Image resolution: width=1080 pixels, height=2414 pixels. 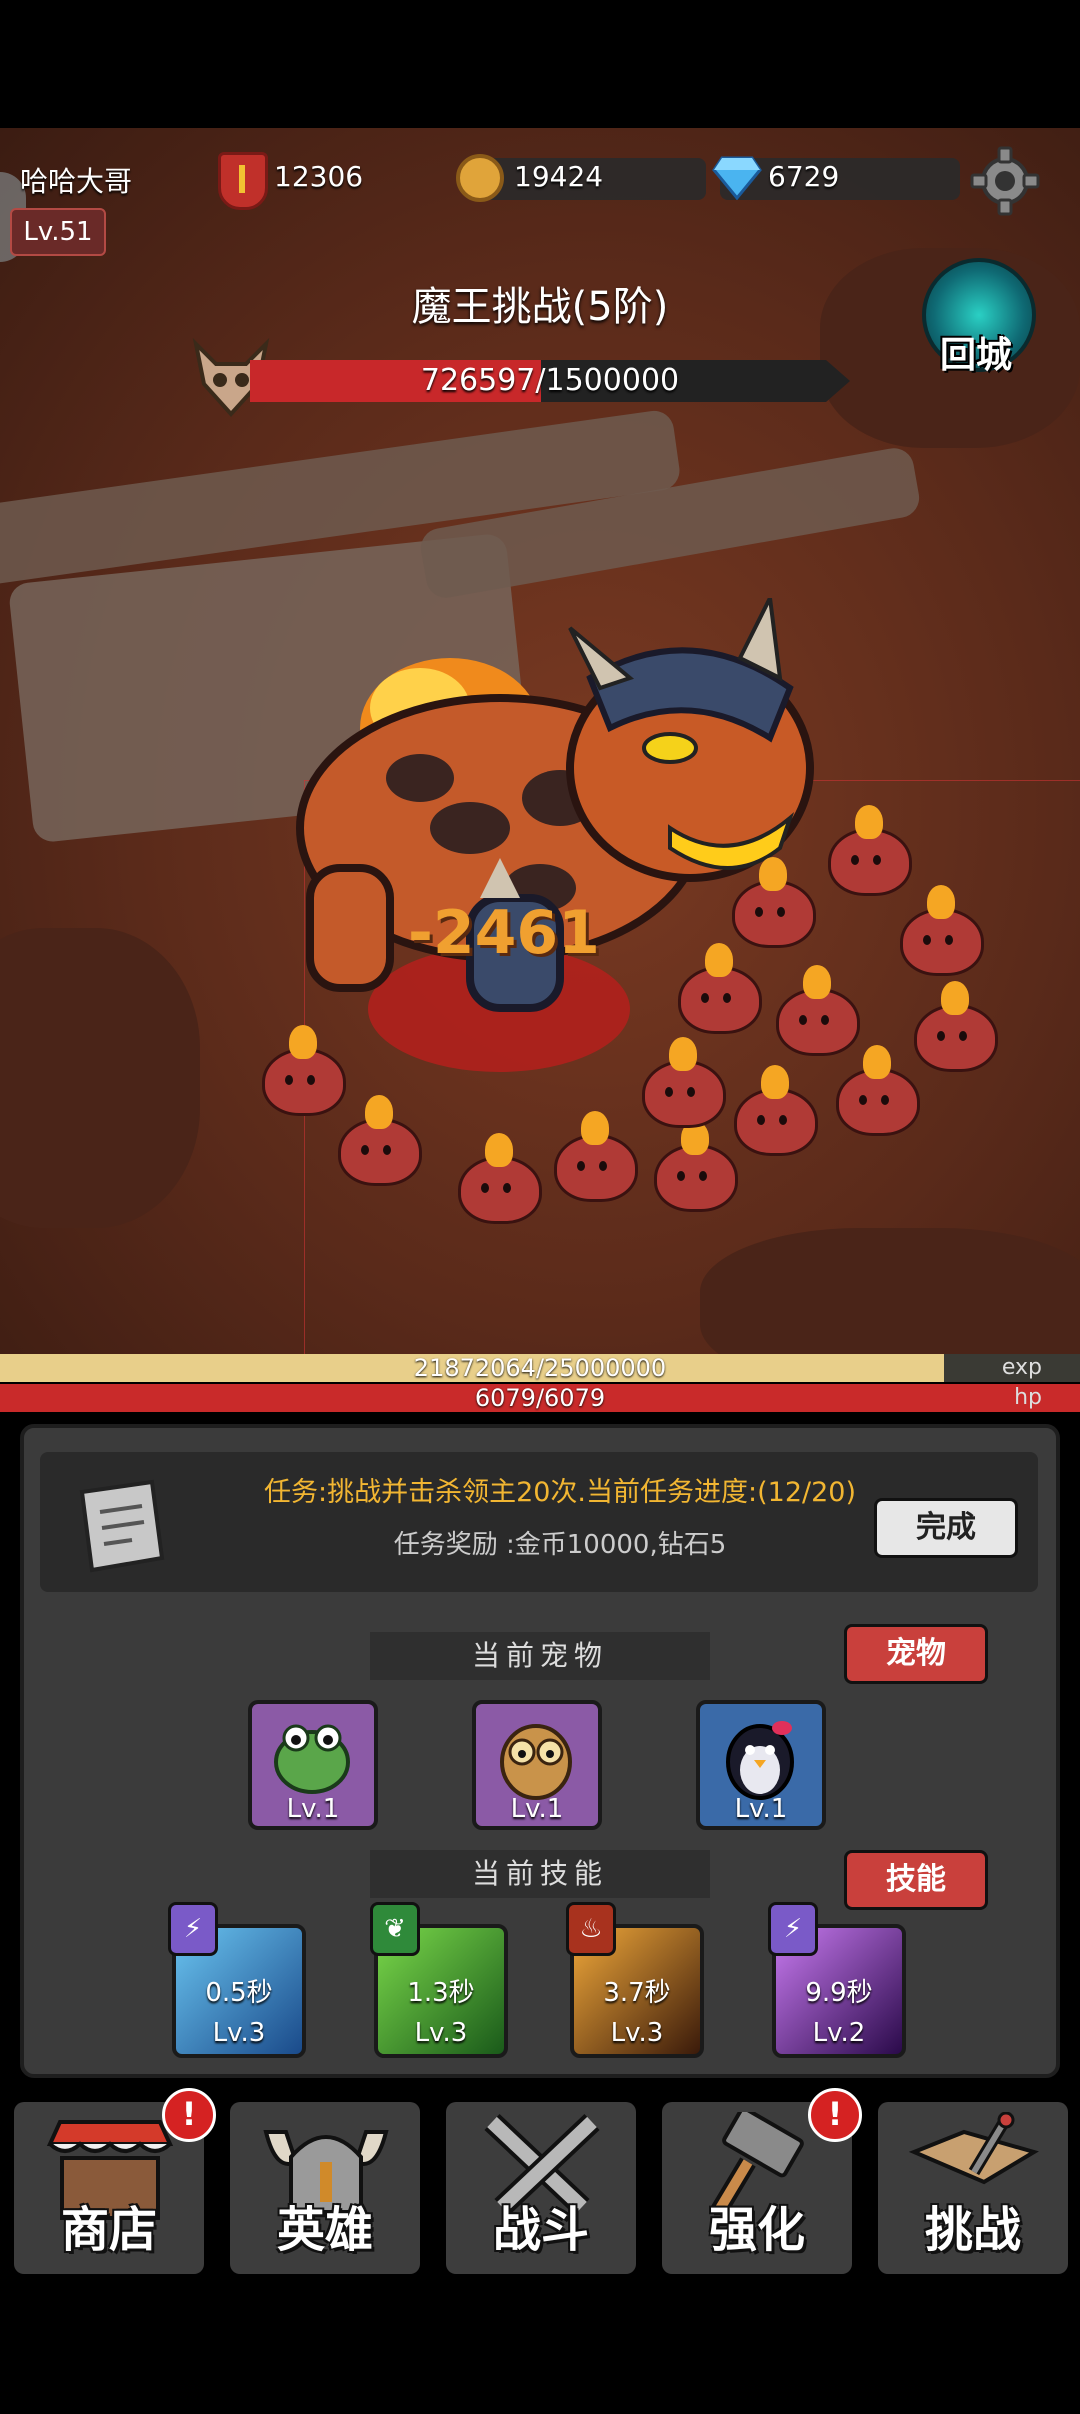 What do you see at coordinates (324, 2230) in the screenshot?
I see `nav-label: 英雄` at bounding box center [324, 2230].